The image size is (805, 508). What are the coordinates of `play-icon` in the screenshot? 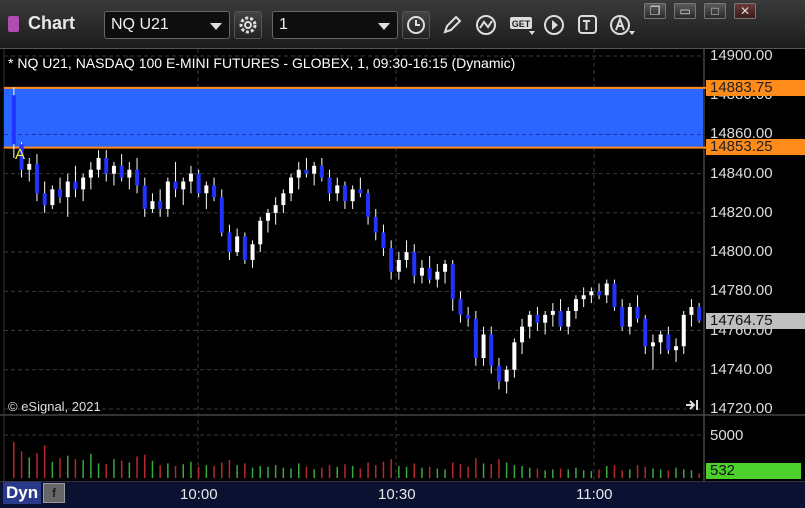 It's located at (554, 25).